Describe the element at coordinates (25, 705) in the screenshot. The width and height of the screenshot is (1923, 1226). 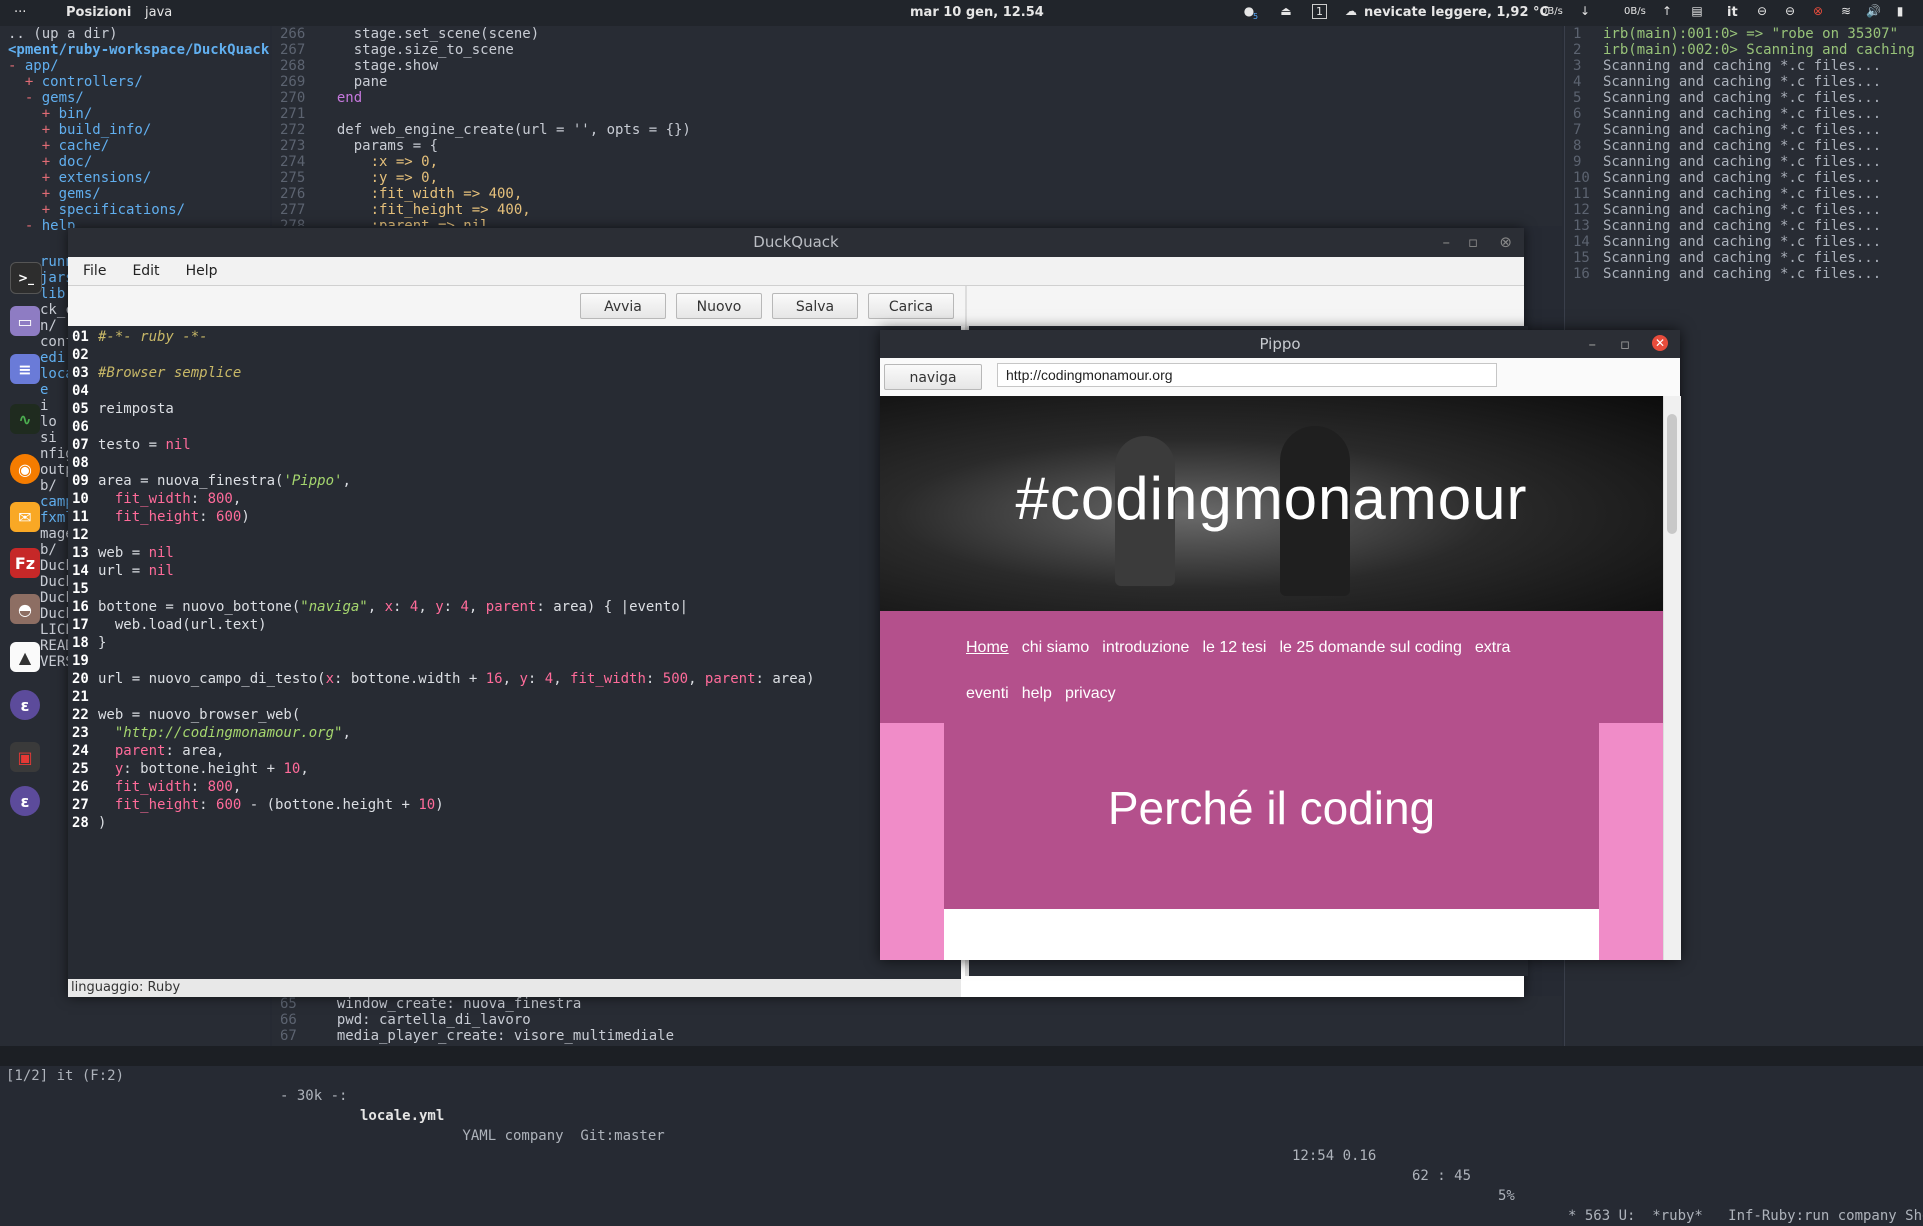
I see `emacs-icon: ε` at that location.